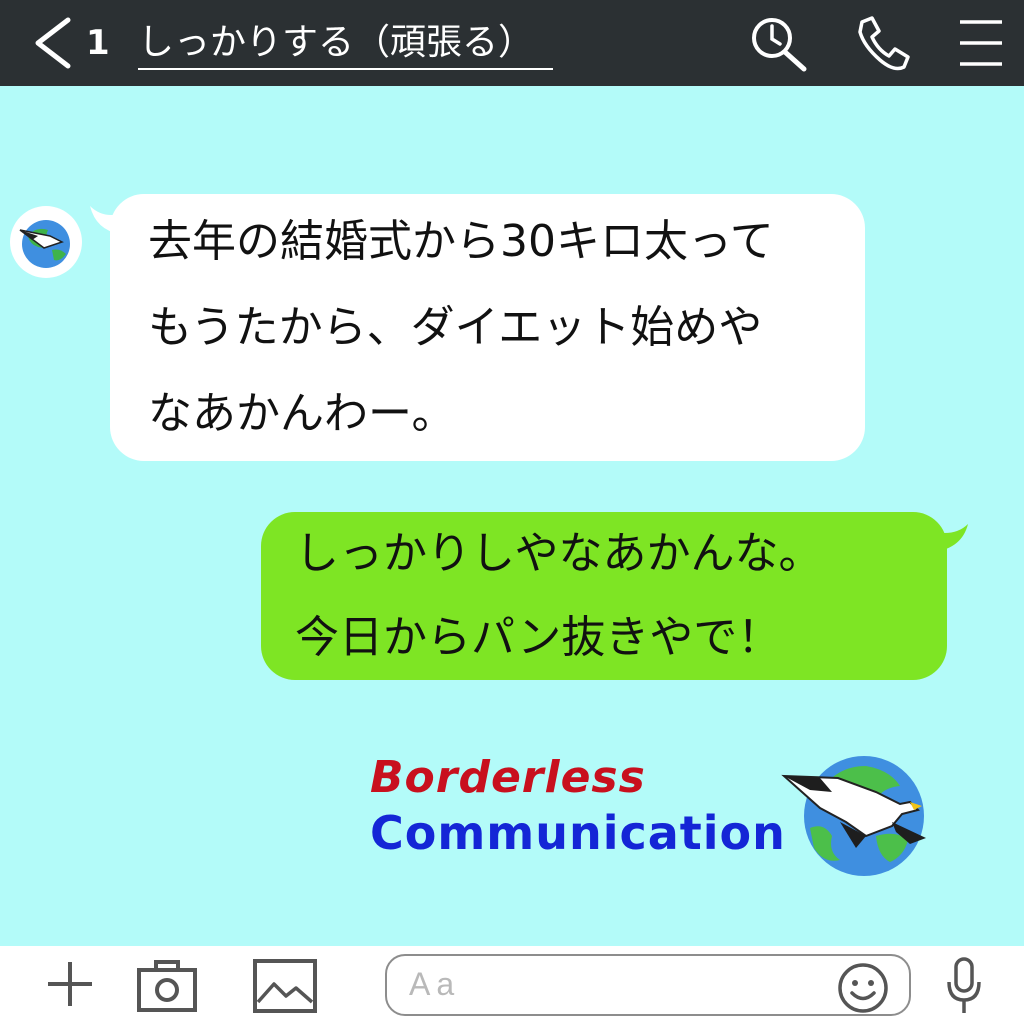  Describe the element at coordinates (648, 985) in the screenshot. I see `message-input: Aa` at that location.